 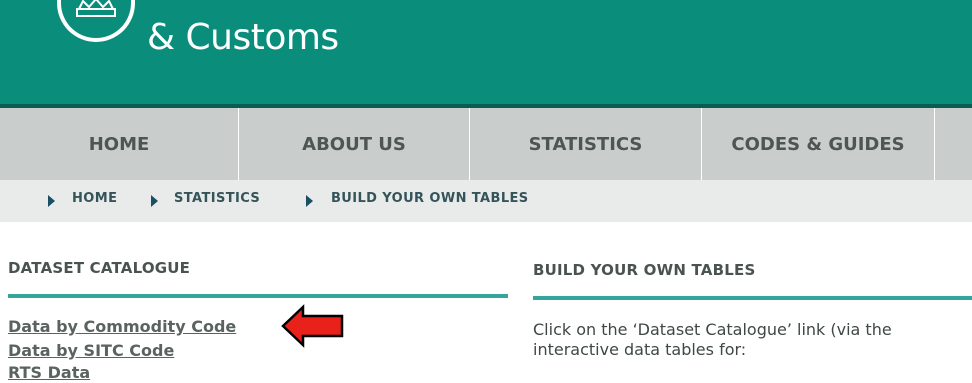 I want to click on dataset-catalogue-title: DATASET CATALOGUE, so click(x=99, y=268).